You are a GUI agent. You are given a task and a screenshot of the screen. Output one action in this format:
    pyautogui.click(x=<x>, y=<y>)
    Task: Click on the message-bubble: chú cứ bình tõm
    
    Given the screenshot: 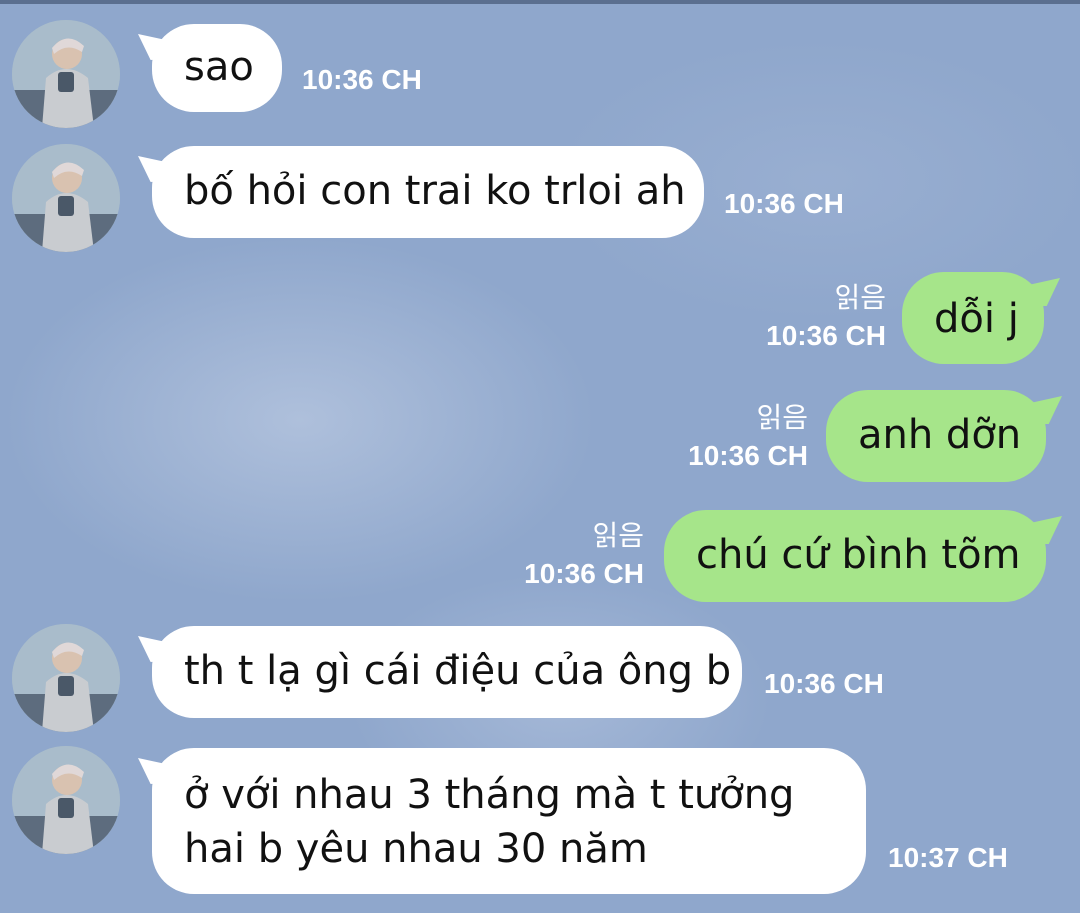 What is the action you would take?
    pyautogui.click(x=855, y=556)
    